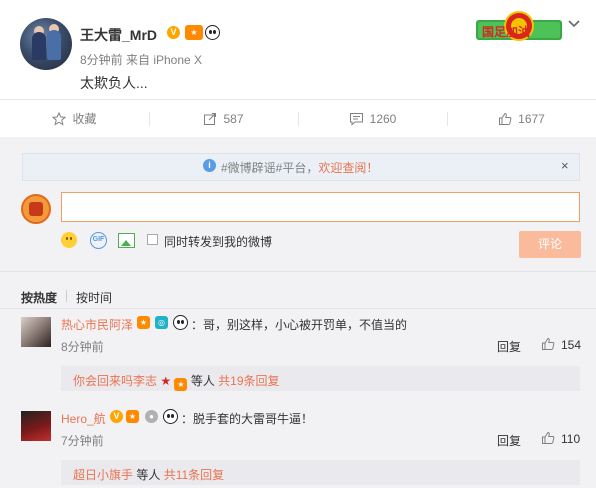 This screenshot has width=596, height=488. Describe the element at coordinates (247, 419) in the screenshot. I see `comment-text: ：脱手套的大雷哥牛逼！` at that location.